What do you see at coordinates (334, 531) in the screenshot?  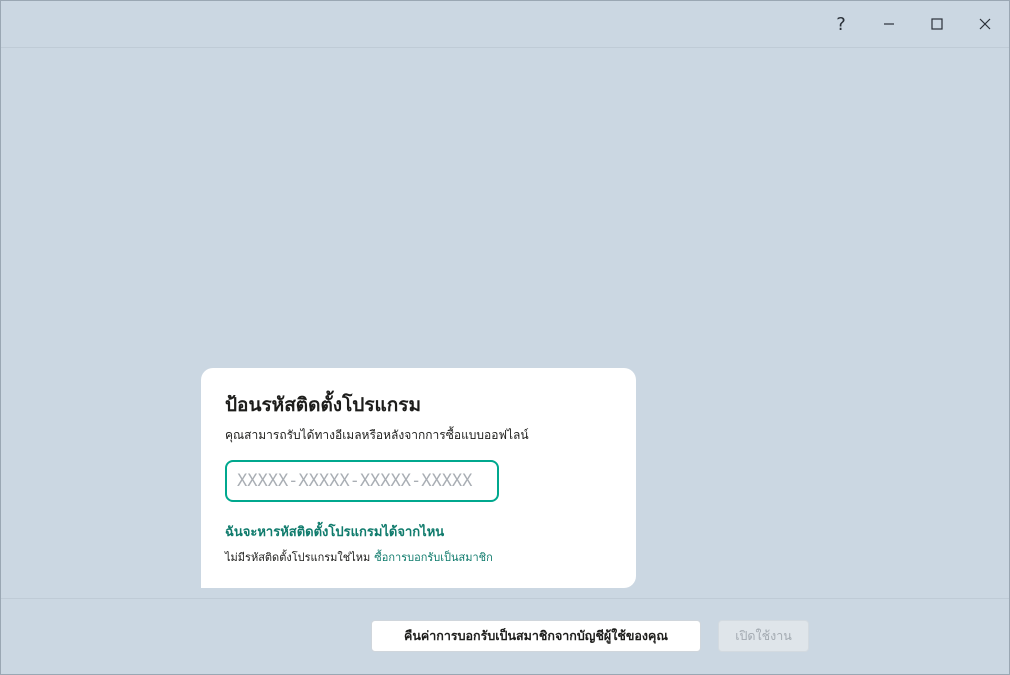 I see `where-to-find-code-link: ฉันจะหารหัสติดตั้งโปรแกรมได้จากไหน` at bounding box center [334, 531].